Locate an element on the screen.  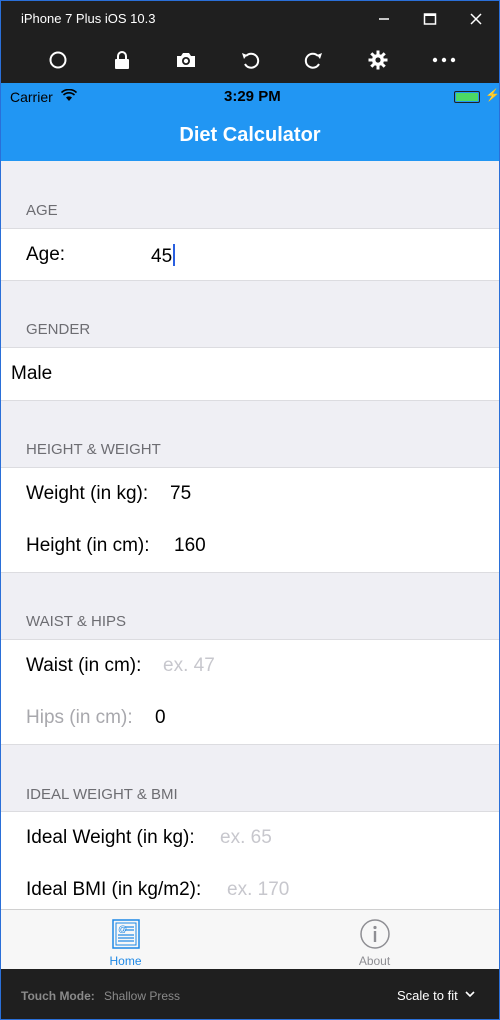
tab-about-label: About is located at coordinates (374, 961).